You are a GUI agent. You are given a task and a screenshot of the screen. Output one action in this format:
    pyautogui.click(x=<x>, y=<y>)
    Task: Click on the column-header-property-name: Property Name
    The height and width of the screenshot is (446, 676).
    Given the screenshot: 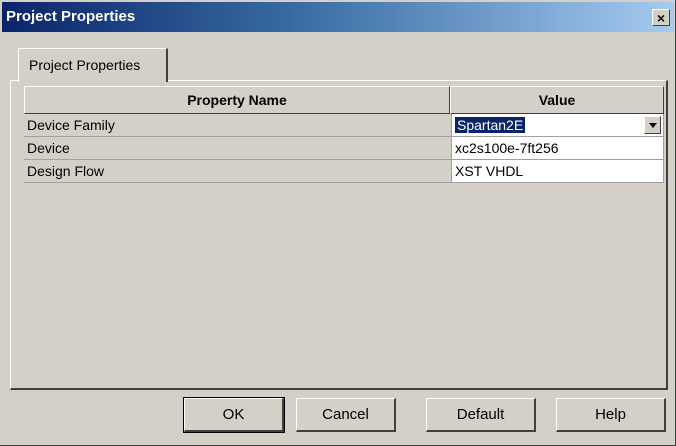 What is the action you would take?
    pyautogui.click(x=237, y=100)
    